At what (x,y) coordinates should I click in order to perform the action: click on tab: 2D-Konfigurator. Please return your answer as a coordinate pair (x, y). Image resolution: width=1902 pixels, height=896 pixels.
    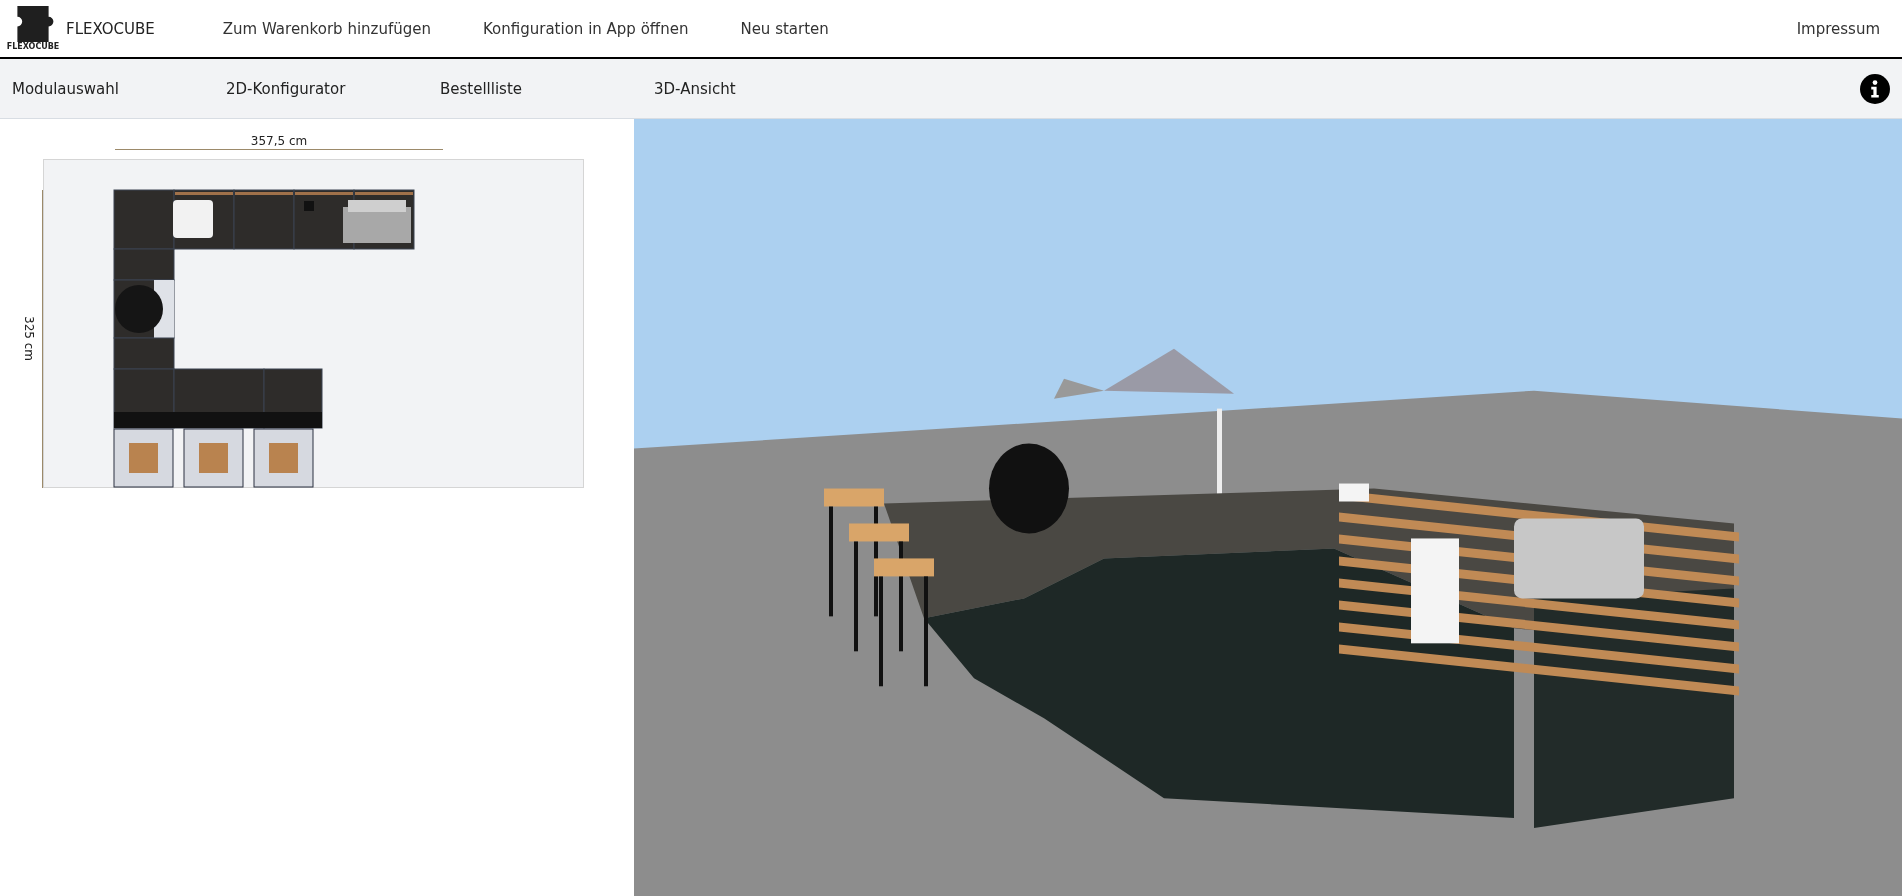
    Looking at the image, I should click on (333, 88).